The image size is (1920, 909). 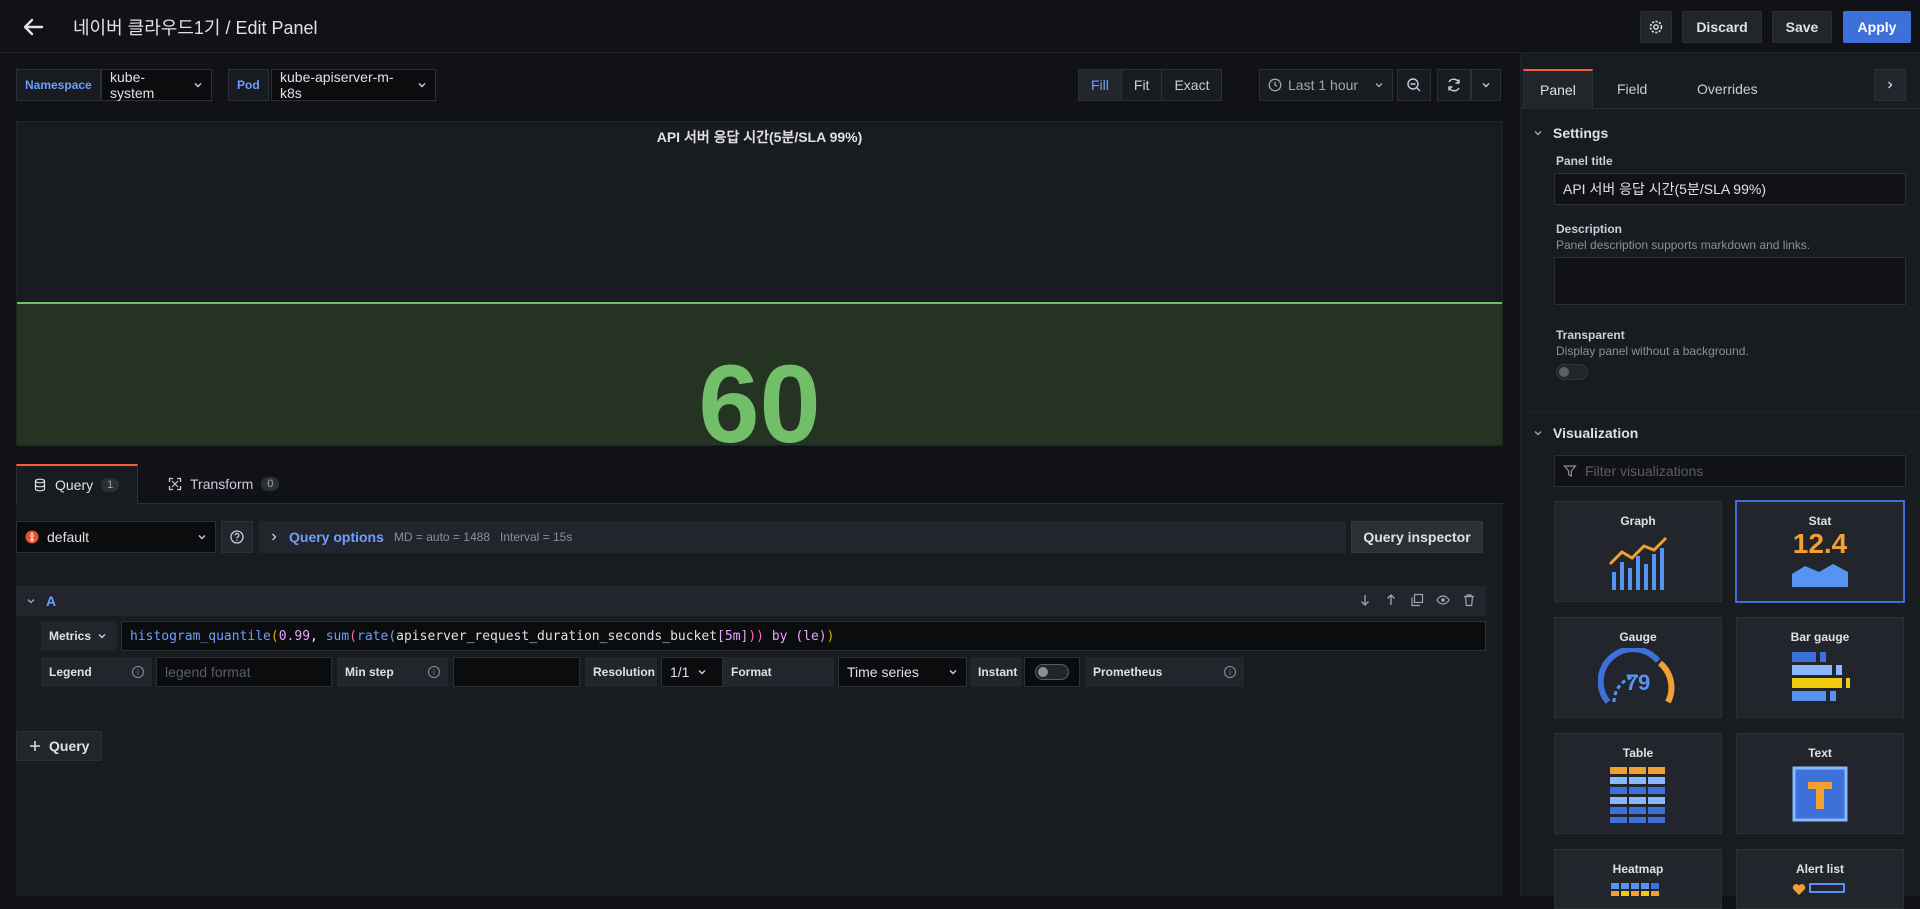 What do you see at coordinates (1802, 27) in the screenshot?
I see `save-button: Save` at bounding box center [1802, 27].